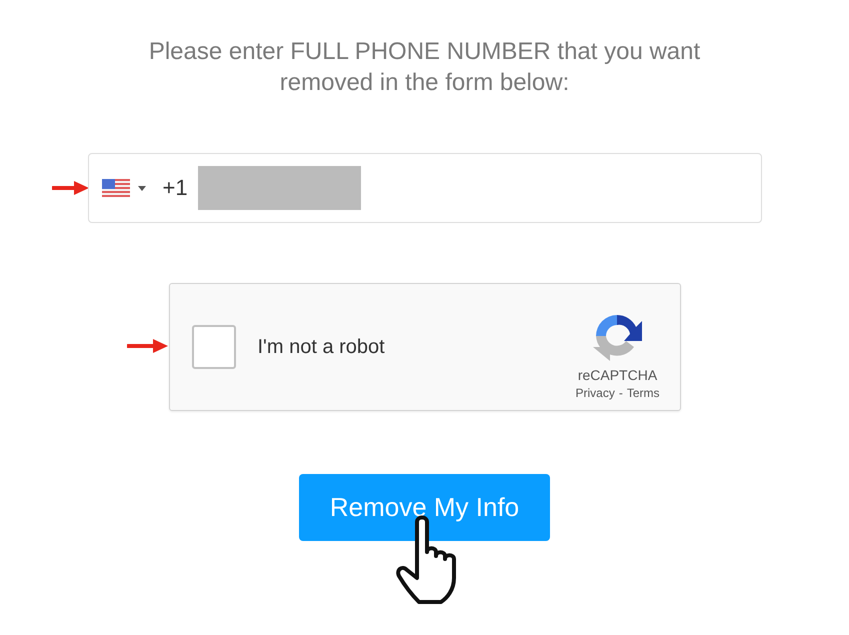  I want to click on captcha-checkbox, so click(214, 347).